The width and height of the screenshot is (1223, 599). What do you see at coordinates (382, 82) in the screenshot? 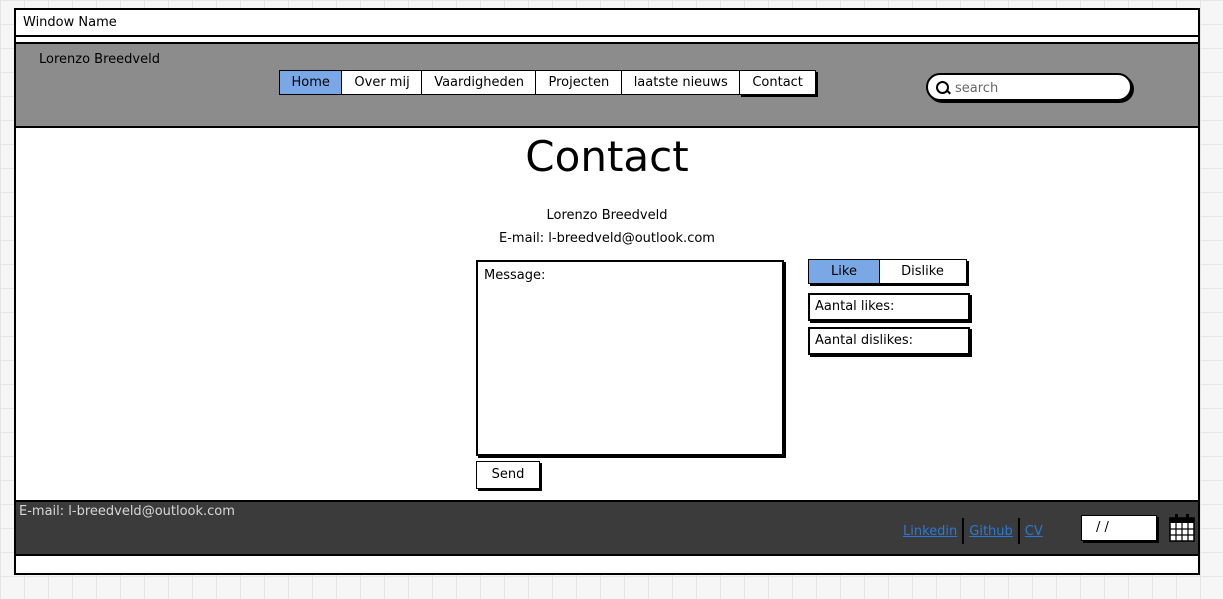
I see `nav-item-over-mij: Over mij` at bounding box center [382, 82].